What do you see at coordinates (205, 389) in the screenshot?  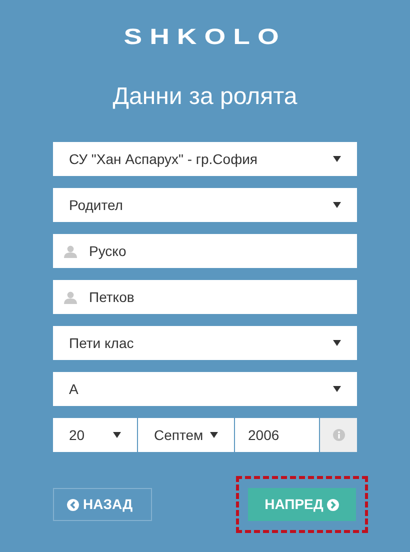 I see `select-field: А` at bounding box center [205, 389].